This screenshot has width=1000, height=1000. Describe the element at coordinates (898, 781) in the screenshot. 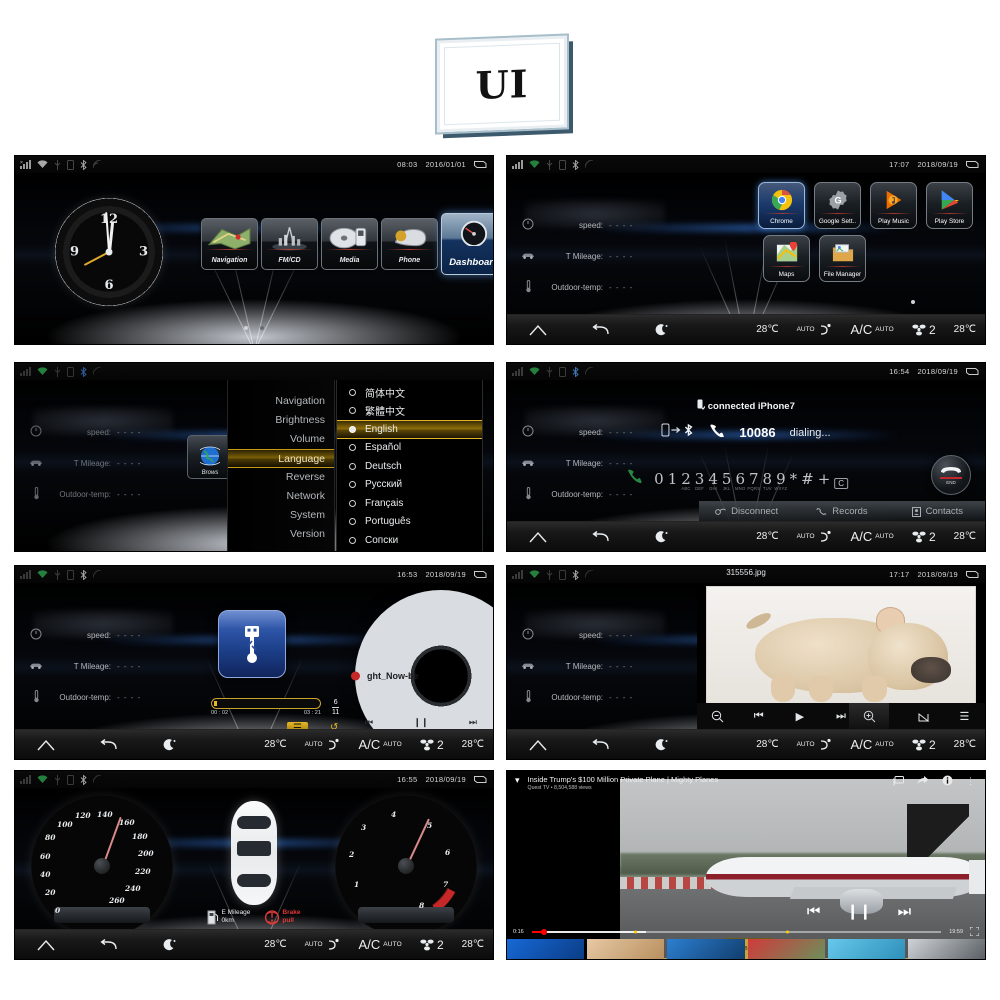

I see `cast-icon` at that location.